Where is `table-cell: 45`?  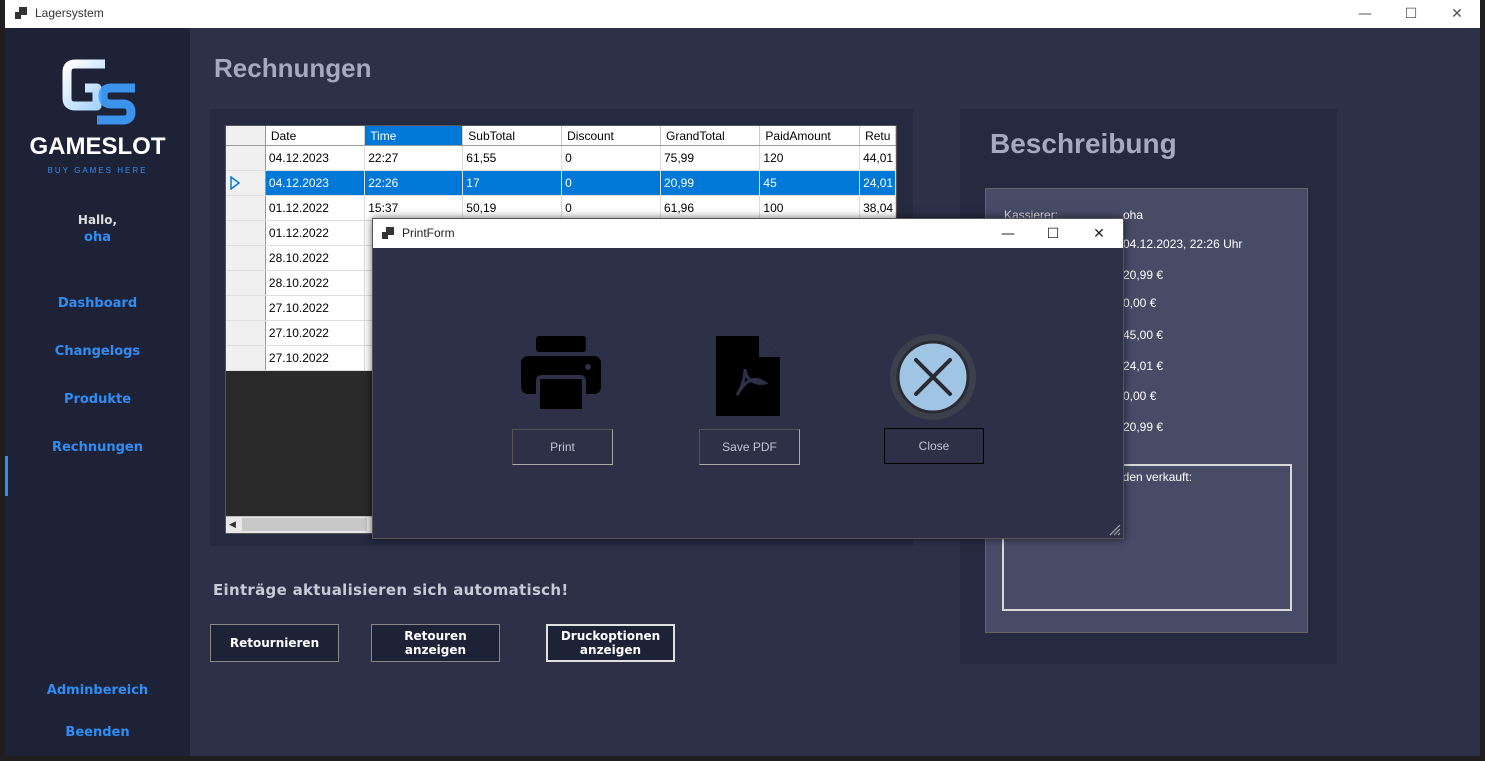 table-cell: 45 is located at coordinates (810, 183).